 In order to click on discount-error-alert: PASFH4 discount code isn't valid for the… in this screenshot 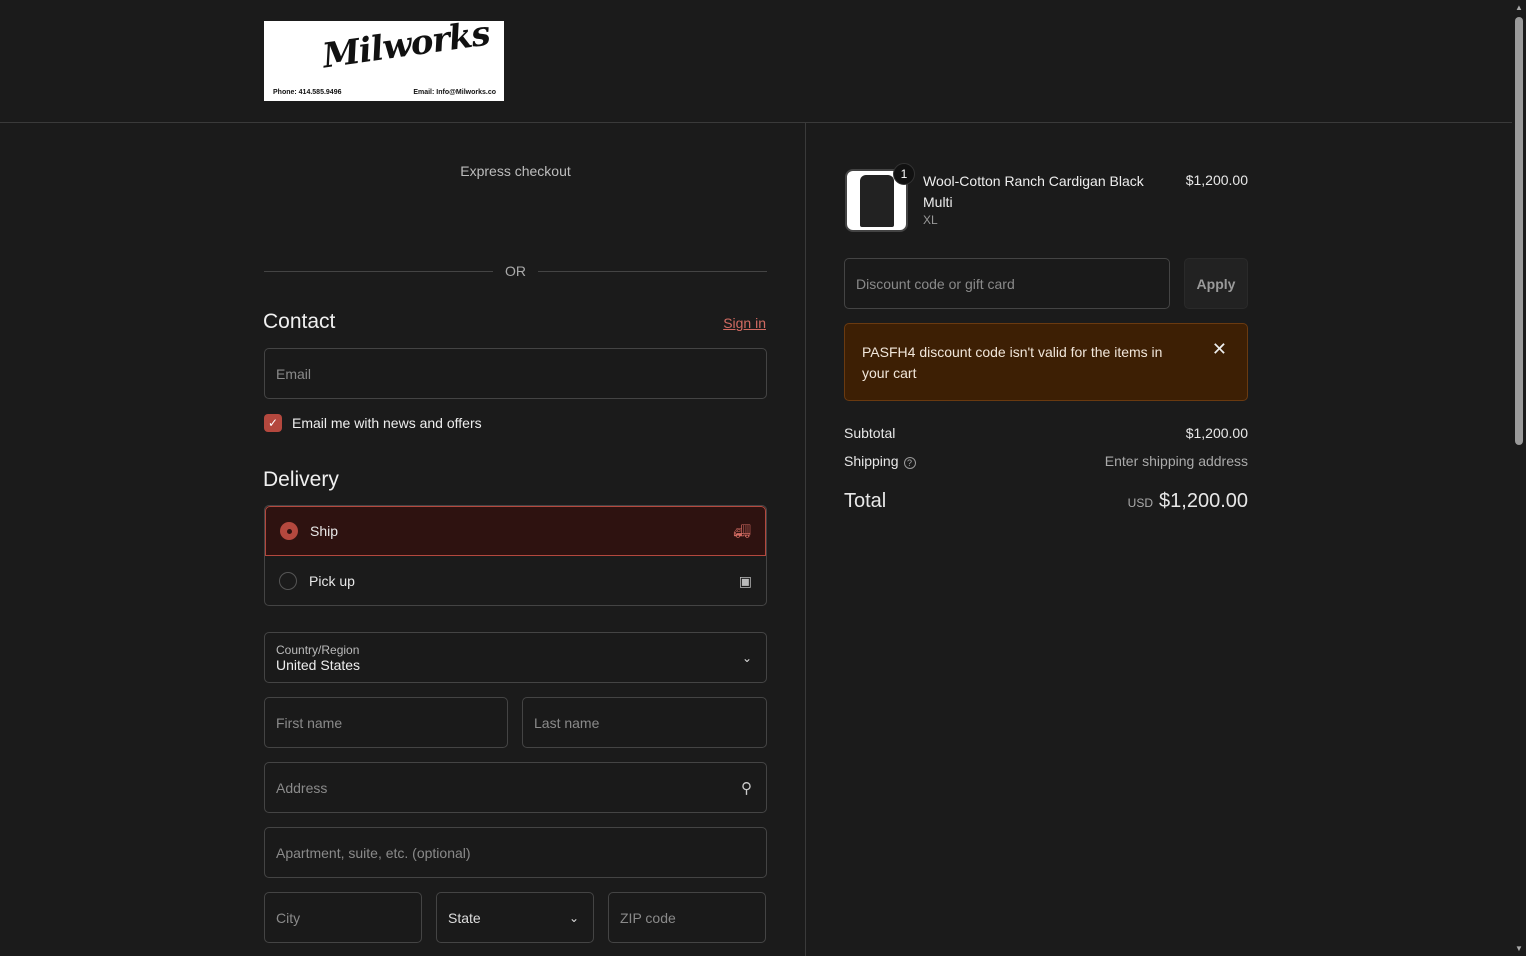, I will do `click(1046, 362)`.